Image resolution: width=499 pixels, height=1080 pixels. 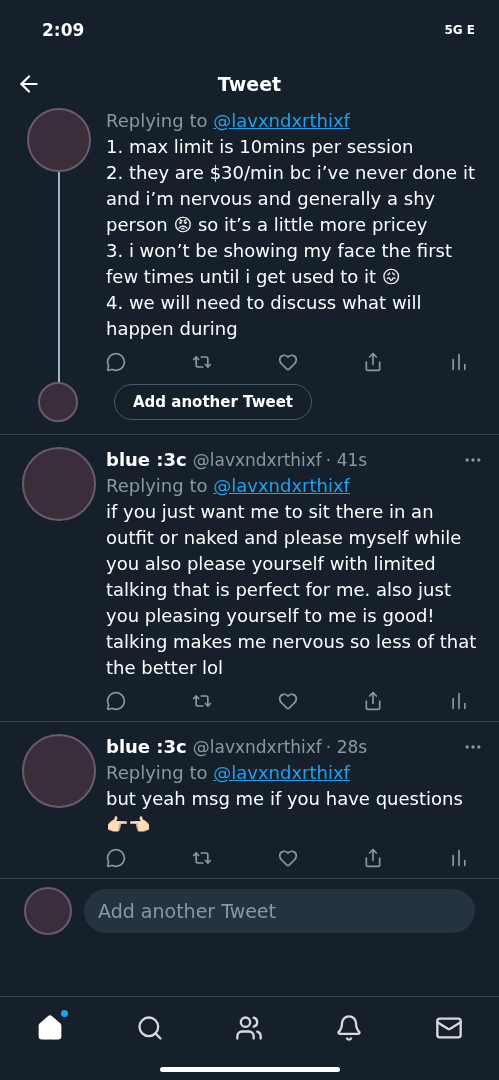 What do you see at coordinates (172, 329) in the screenshot?
I see `tweet-text: happen during` at bounding box center [172, 329].